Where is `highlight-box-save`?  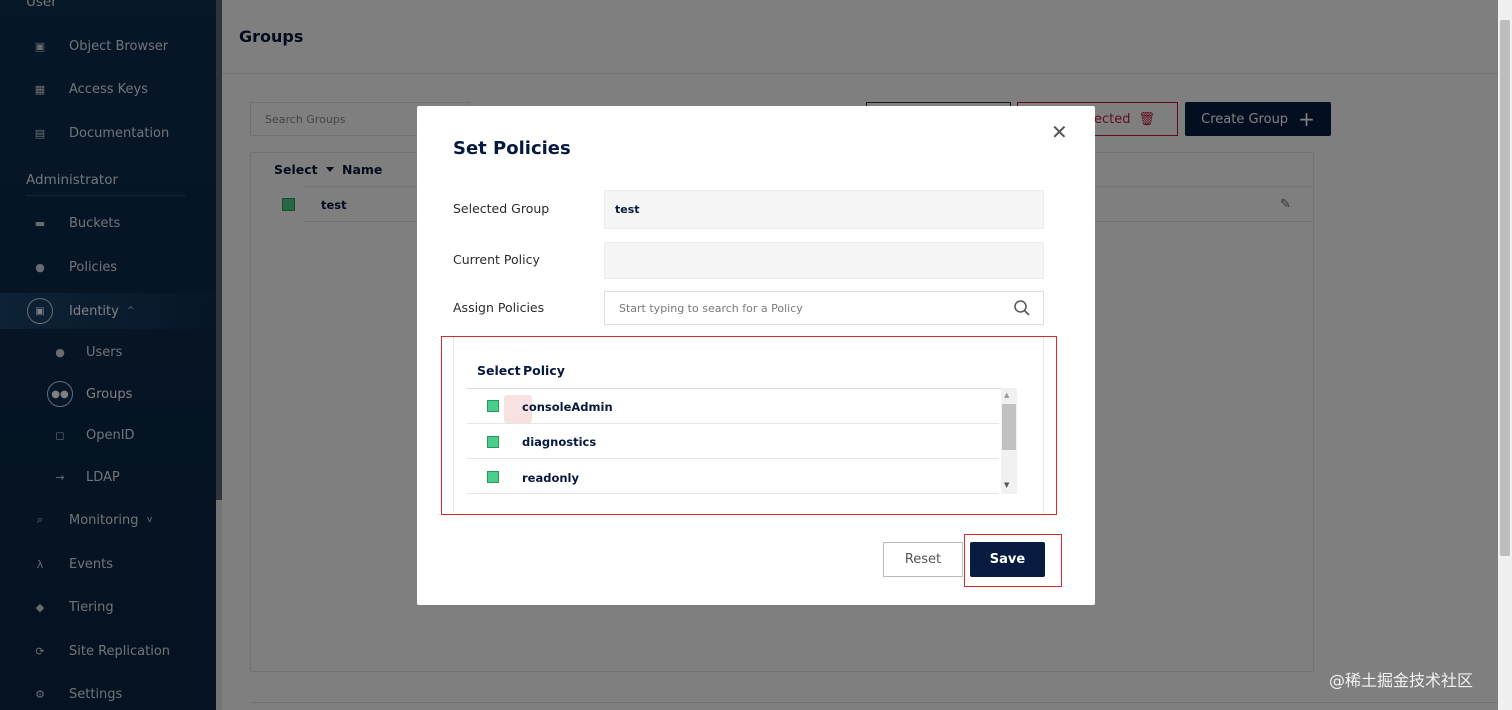 highlight-box-save is located at coordinates (1013, 560).